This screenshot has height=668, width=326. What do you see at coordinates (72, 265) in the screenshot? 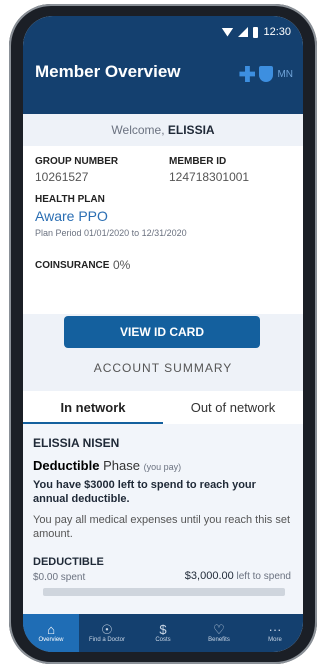
I see `coinsurance-label: COINSURANCE` at bounding box center [72, 265].